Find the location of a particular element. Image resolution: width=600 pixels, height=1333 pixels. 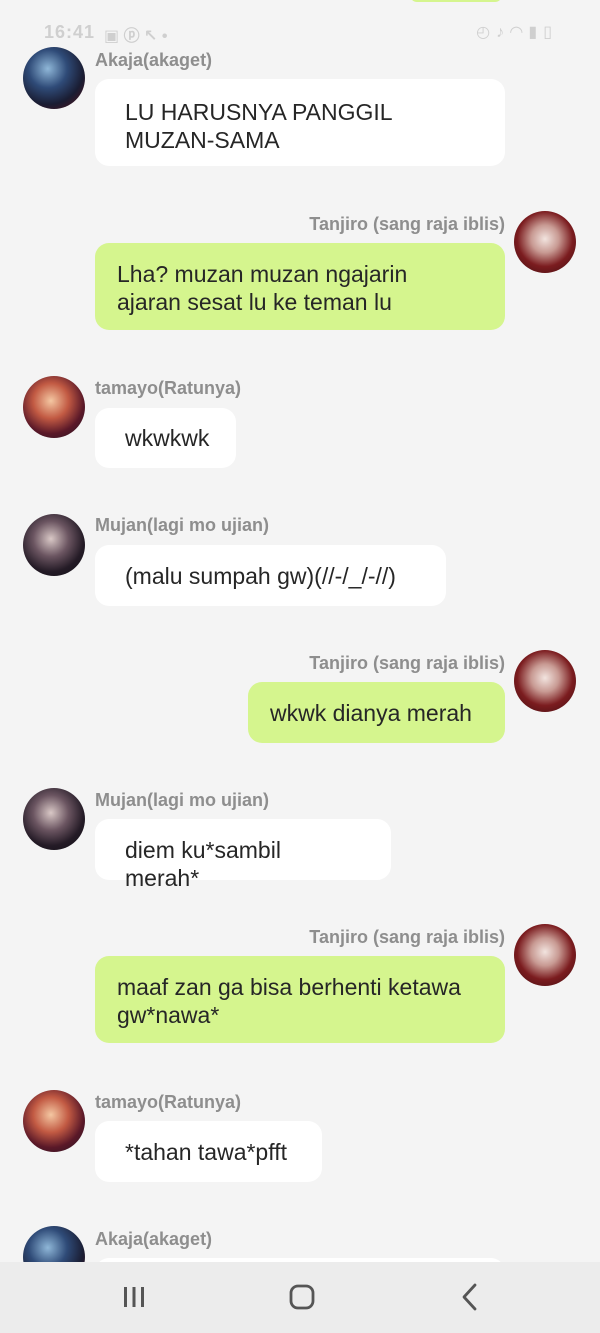

signal-icon: ▮ is located at coordinates (536, 32).